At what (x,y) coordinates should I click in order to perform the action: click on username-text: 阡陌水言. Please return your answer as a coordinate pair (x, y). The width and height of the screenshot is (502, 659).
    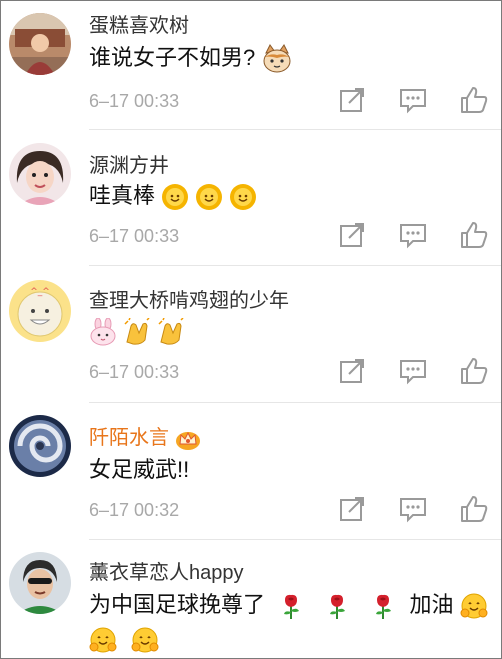
    Looking at the image, I should click on (129, 438).